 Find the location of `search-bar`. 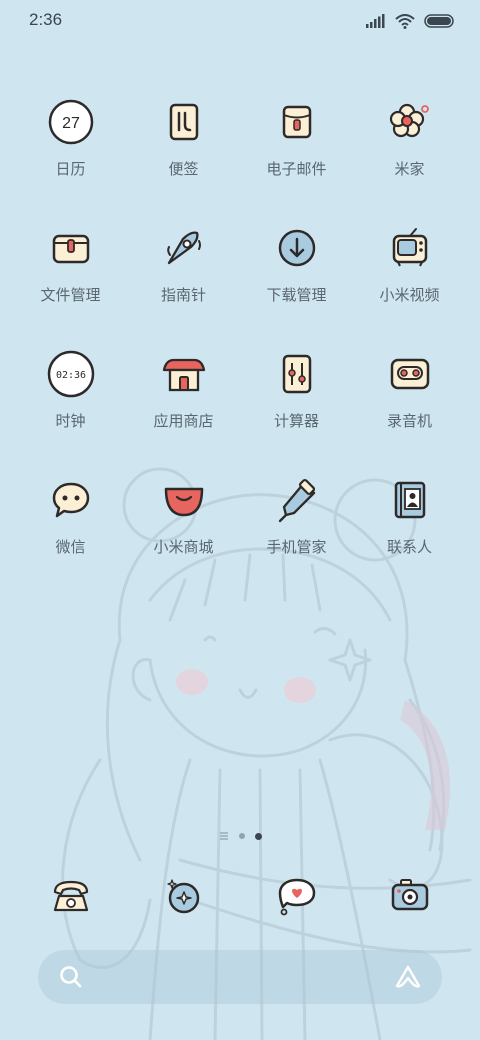

search-bar is located at coordinates (240, 977).